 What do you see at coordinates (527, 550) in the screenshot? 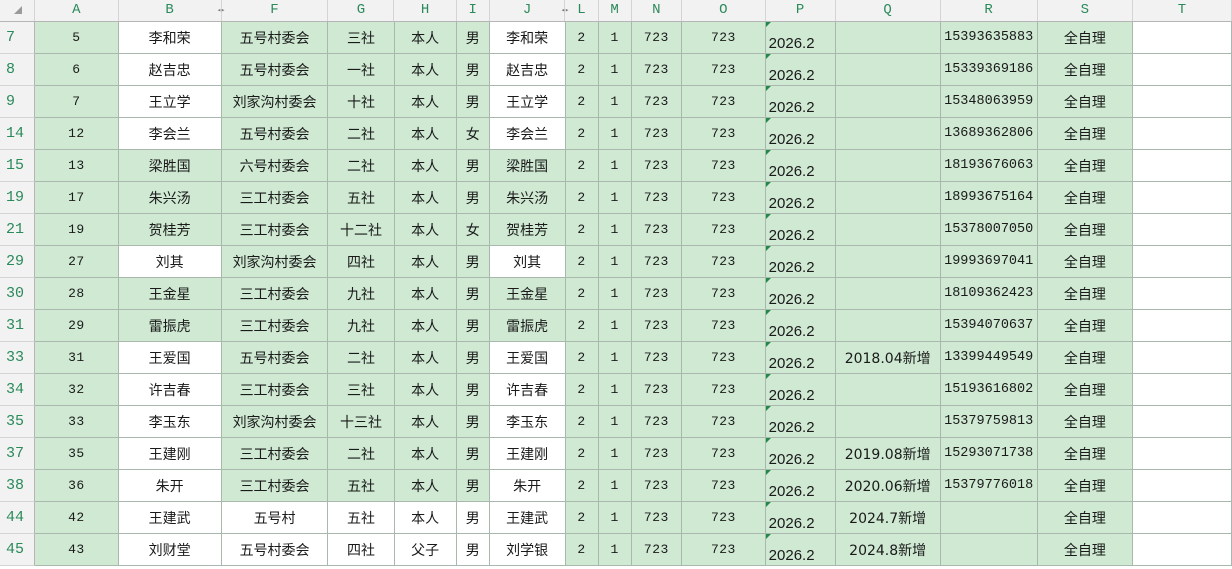
I see `cell-j: 刘学银` at bounding box center [527, 550].